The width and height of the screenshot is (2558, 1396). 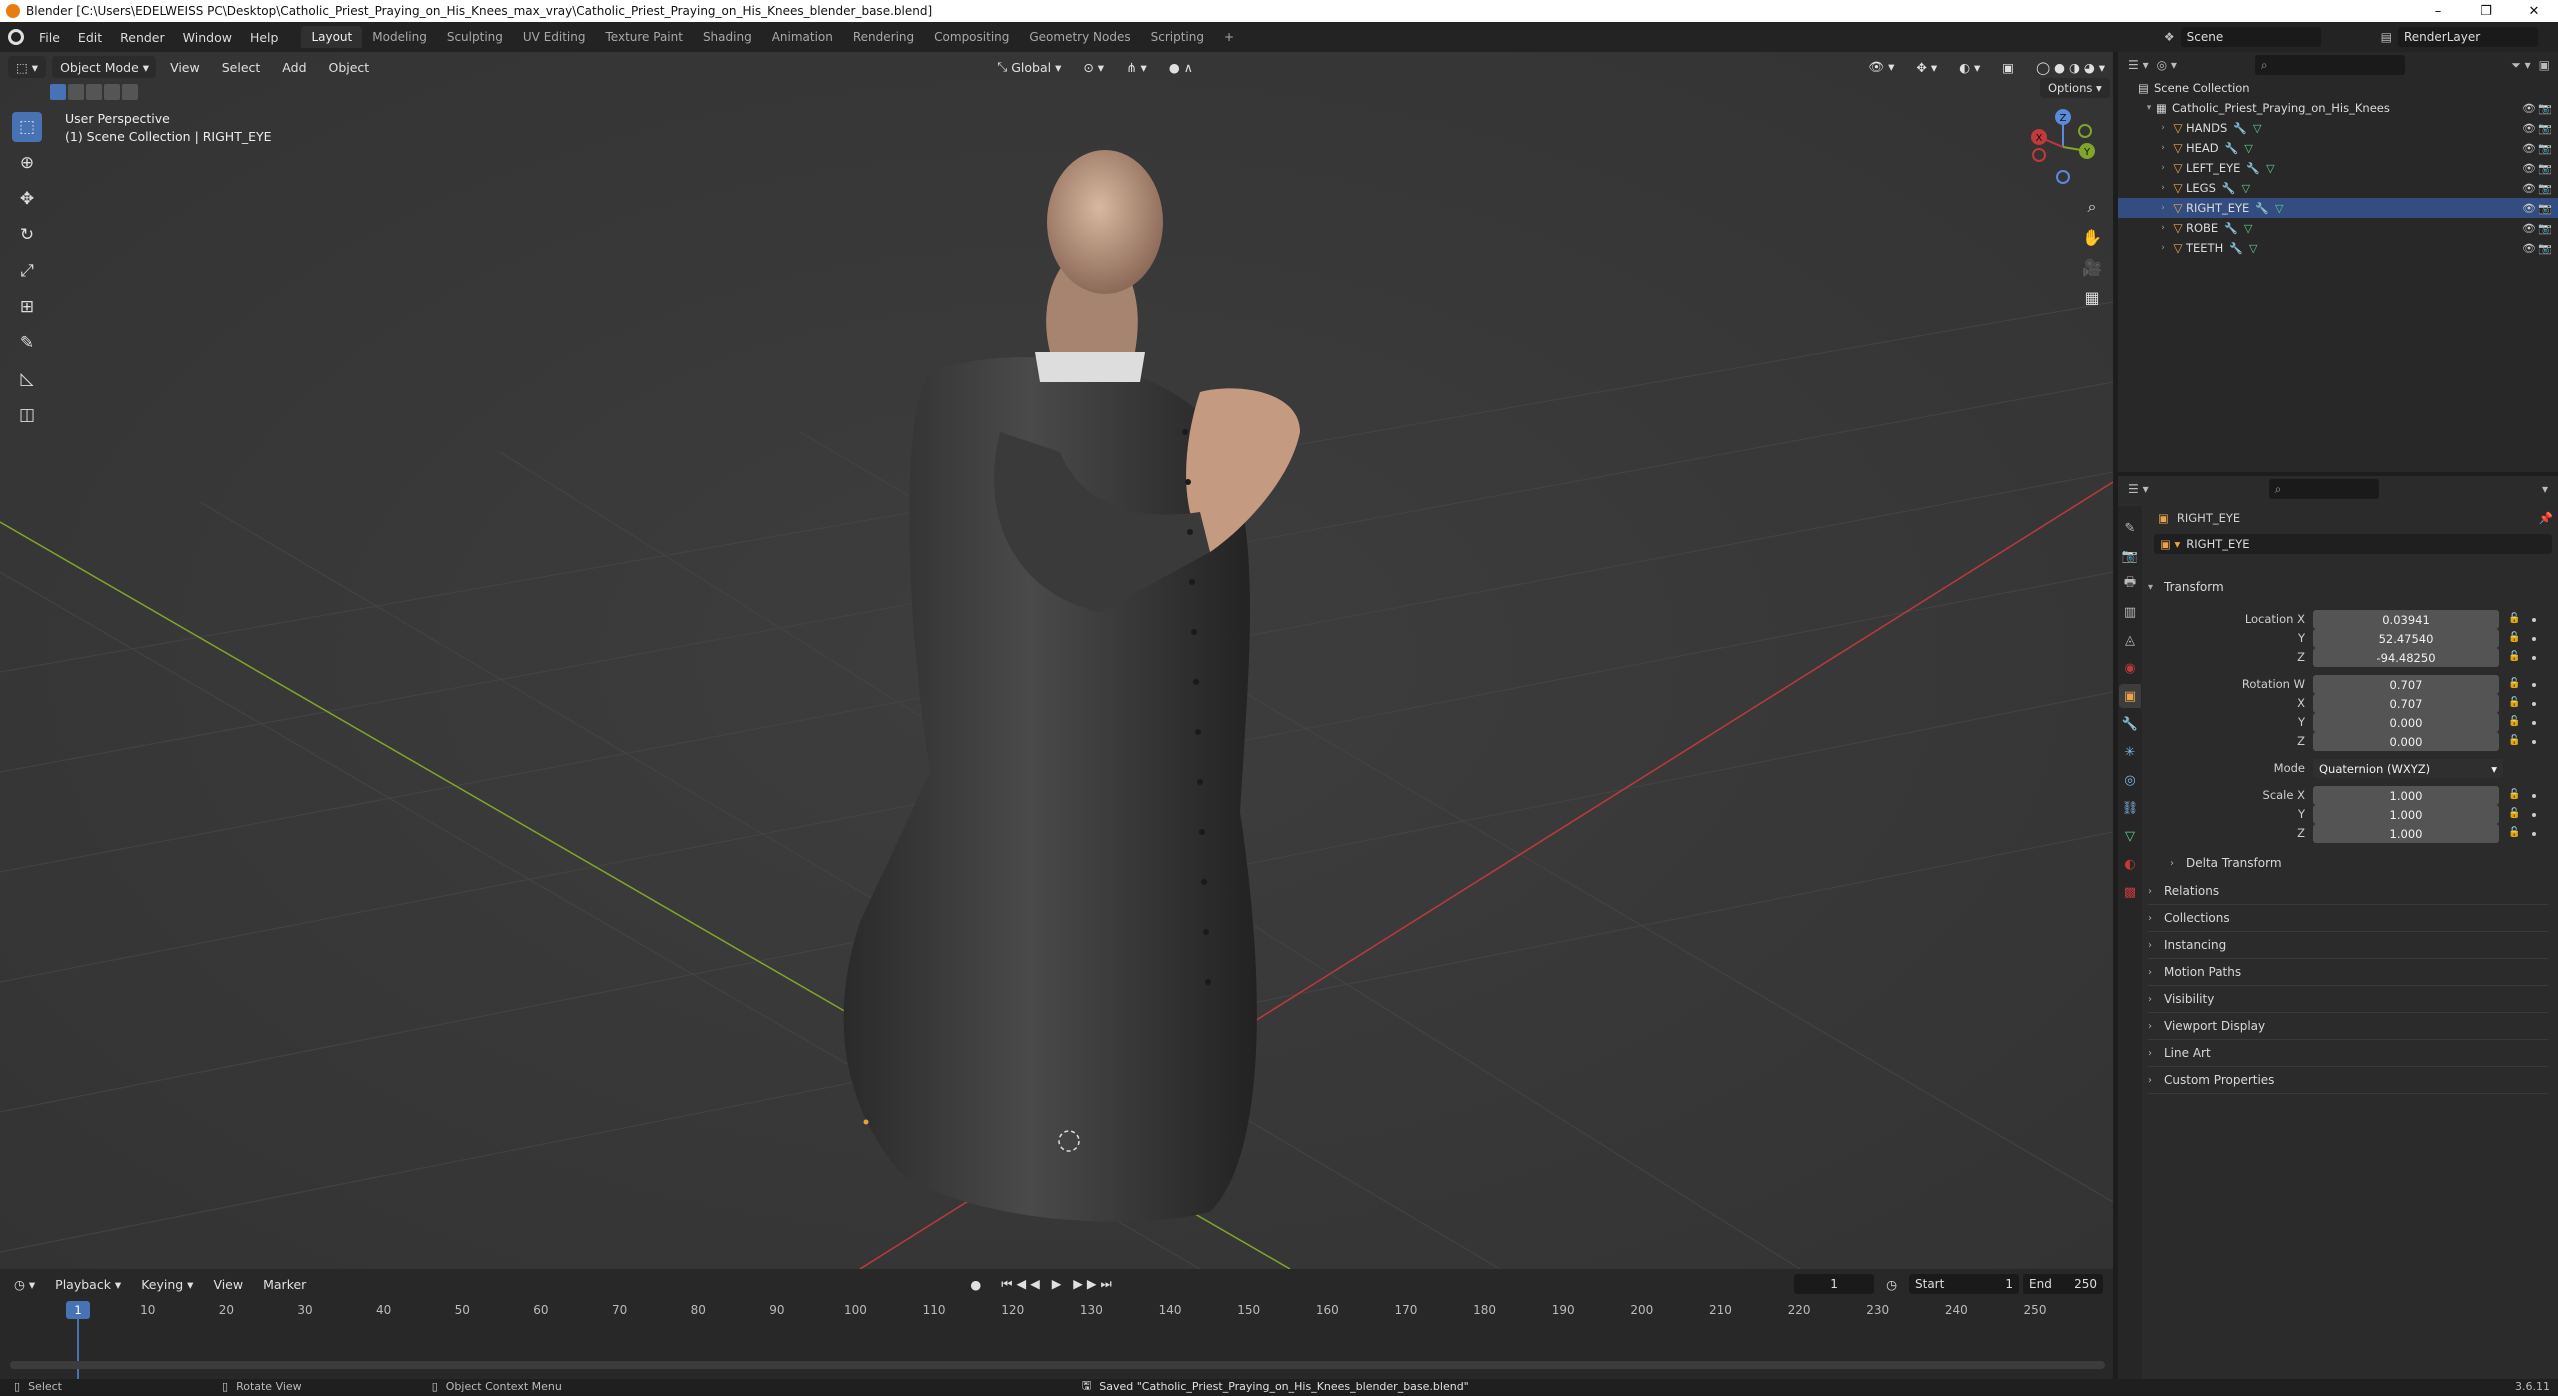 I want to click on outliner-collection-row: ▾ ▦ Catholic_Priest_Praying_on_His_Knees 👁 📷, so click(x=2338, y=108).